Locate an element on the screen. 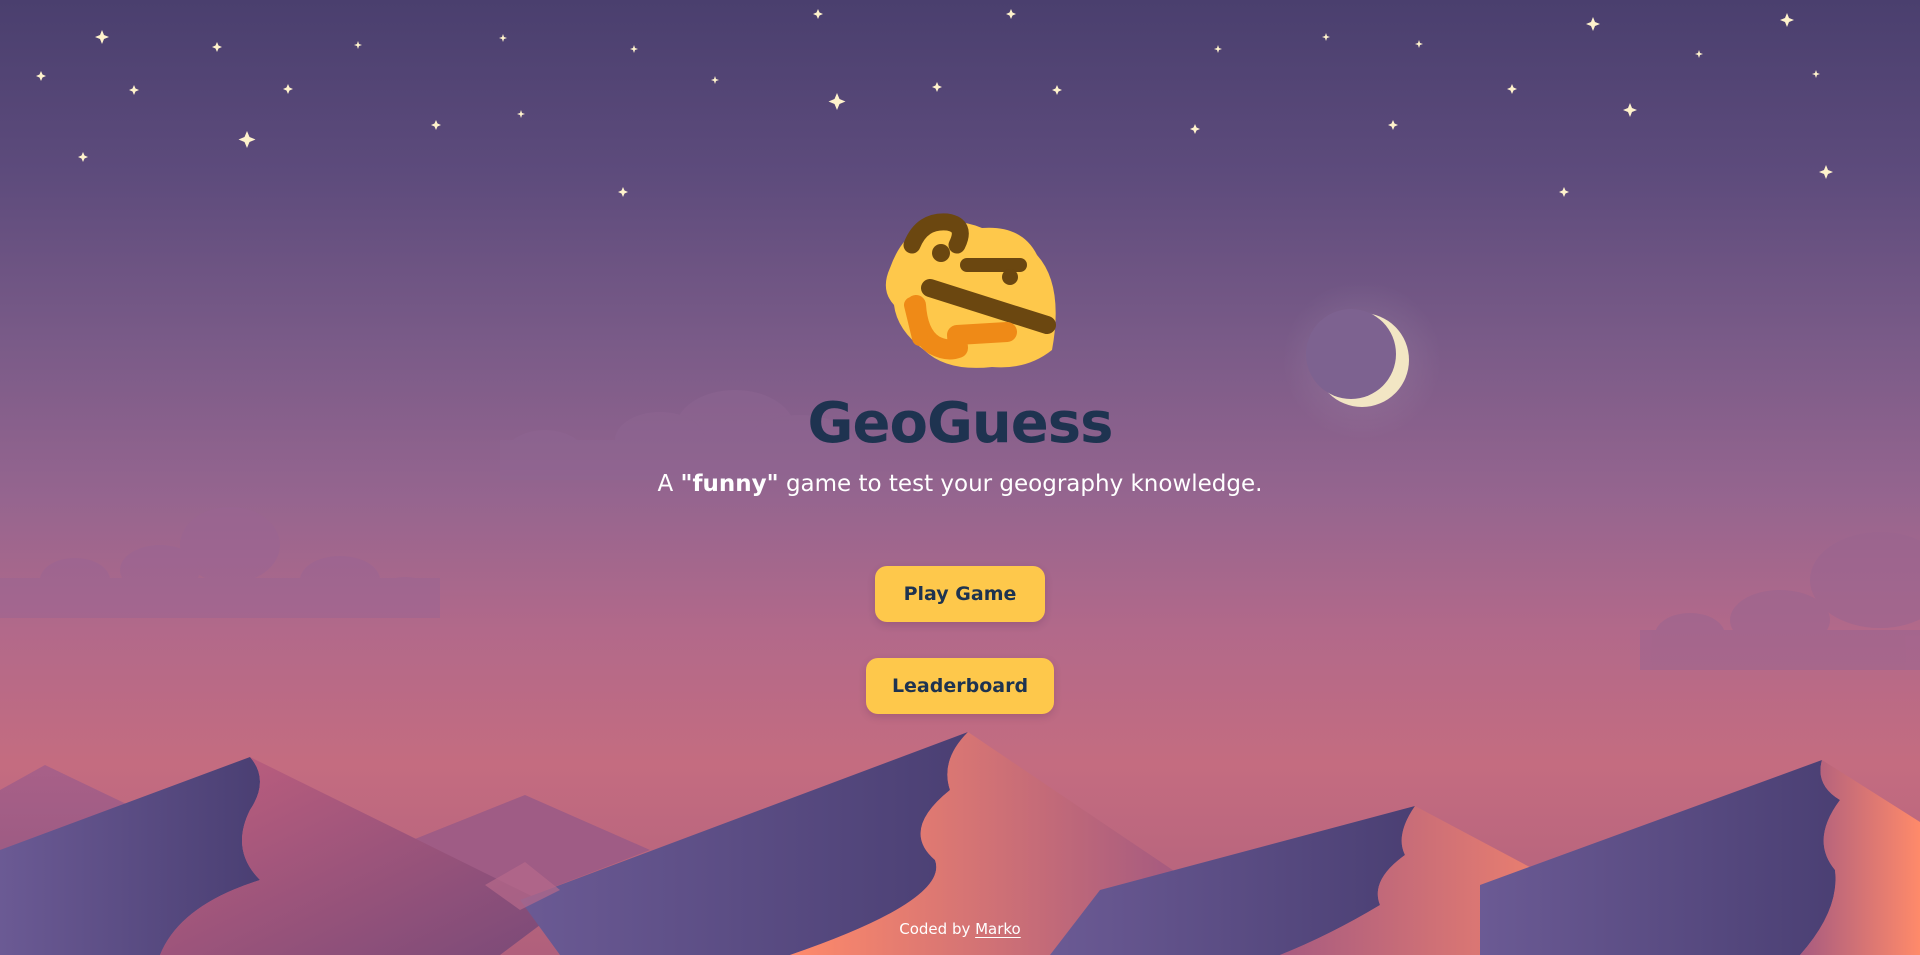 The width and height of the screenshot is (1920, 955). thinking-face-icon is located at coordinates (970, 290).